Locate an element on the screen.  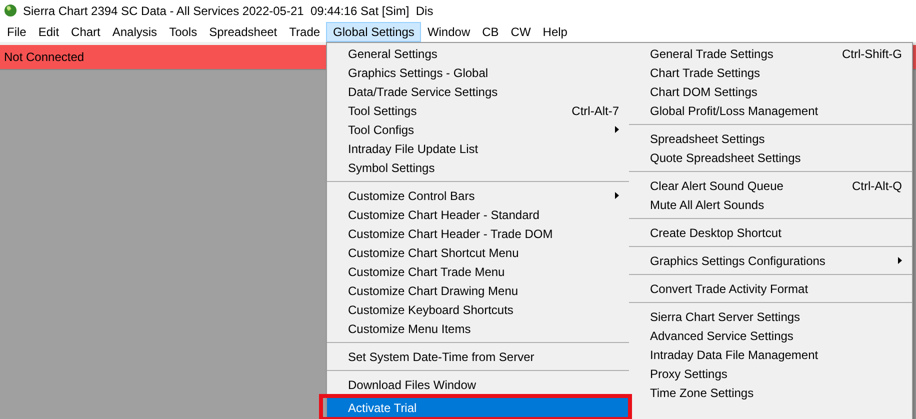
menu-bar-item: Trade is located at coordinates (304, 32).